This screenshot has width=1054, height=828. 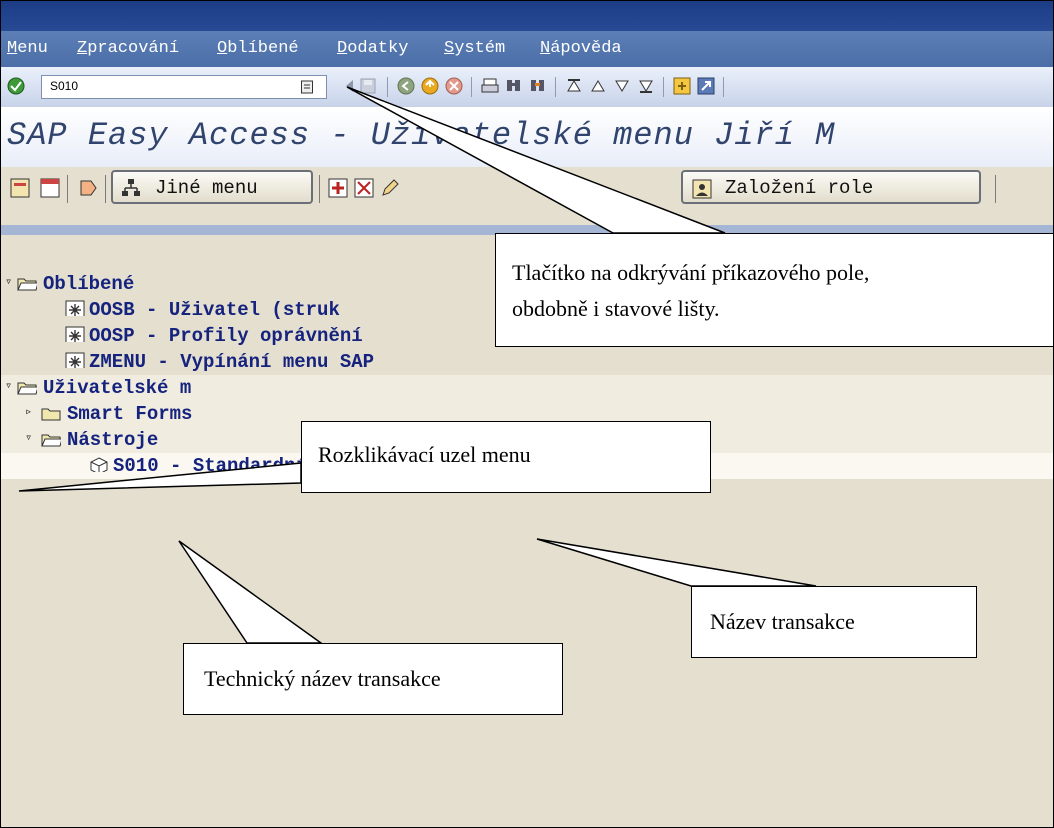 What do you see at coordinates (616, 308) in the screenshot?
I see `callout-command-toggle-line2: obdobně i stavové lišty.` at bounding box center [616, 308].